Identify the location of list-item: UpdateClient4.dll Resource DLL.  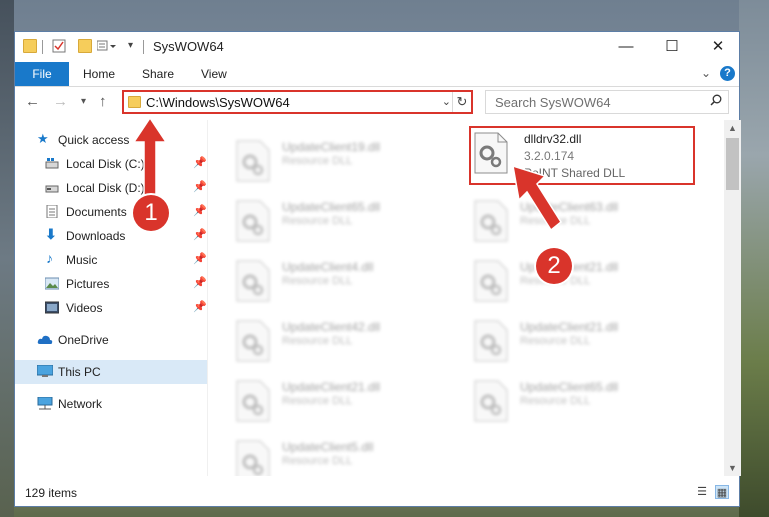
(326, 281).